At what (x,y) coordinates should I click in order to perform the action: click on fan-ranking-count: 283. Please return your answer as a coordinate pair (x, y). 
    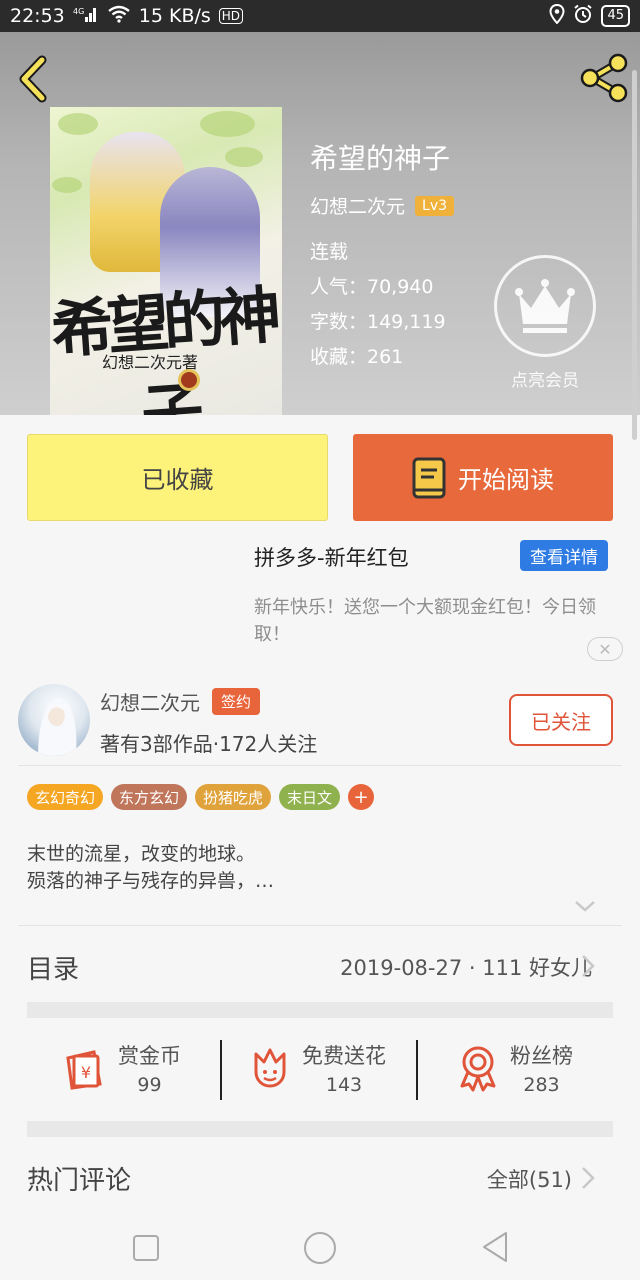
    Looking at the image, I should click on (541, 1085).